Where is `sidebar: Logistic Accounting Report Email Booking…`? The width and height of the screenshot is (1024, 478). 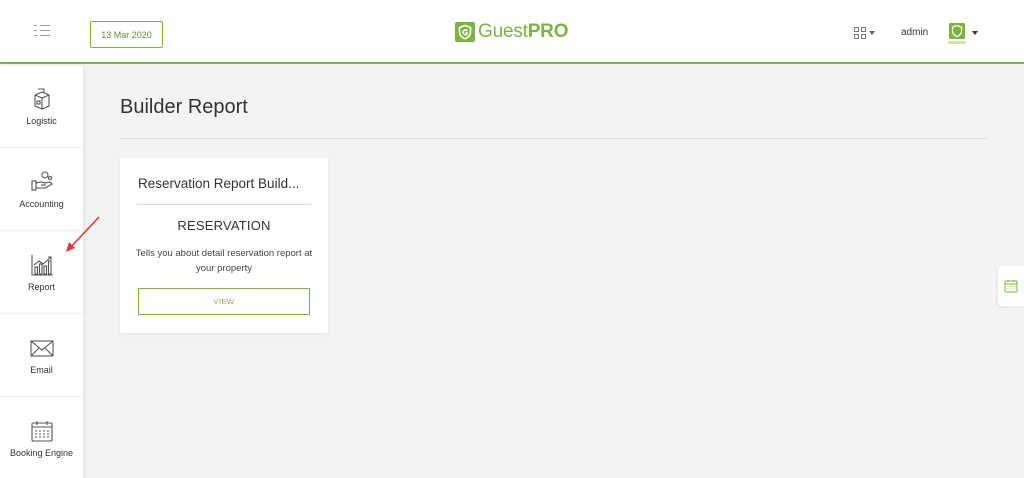
sidebar: Logistic Accounting Report Email Booking… is located at coordinates (41, 272).